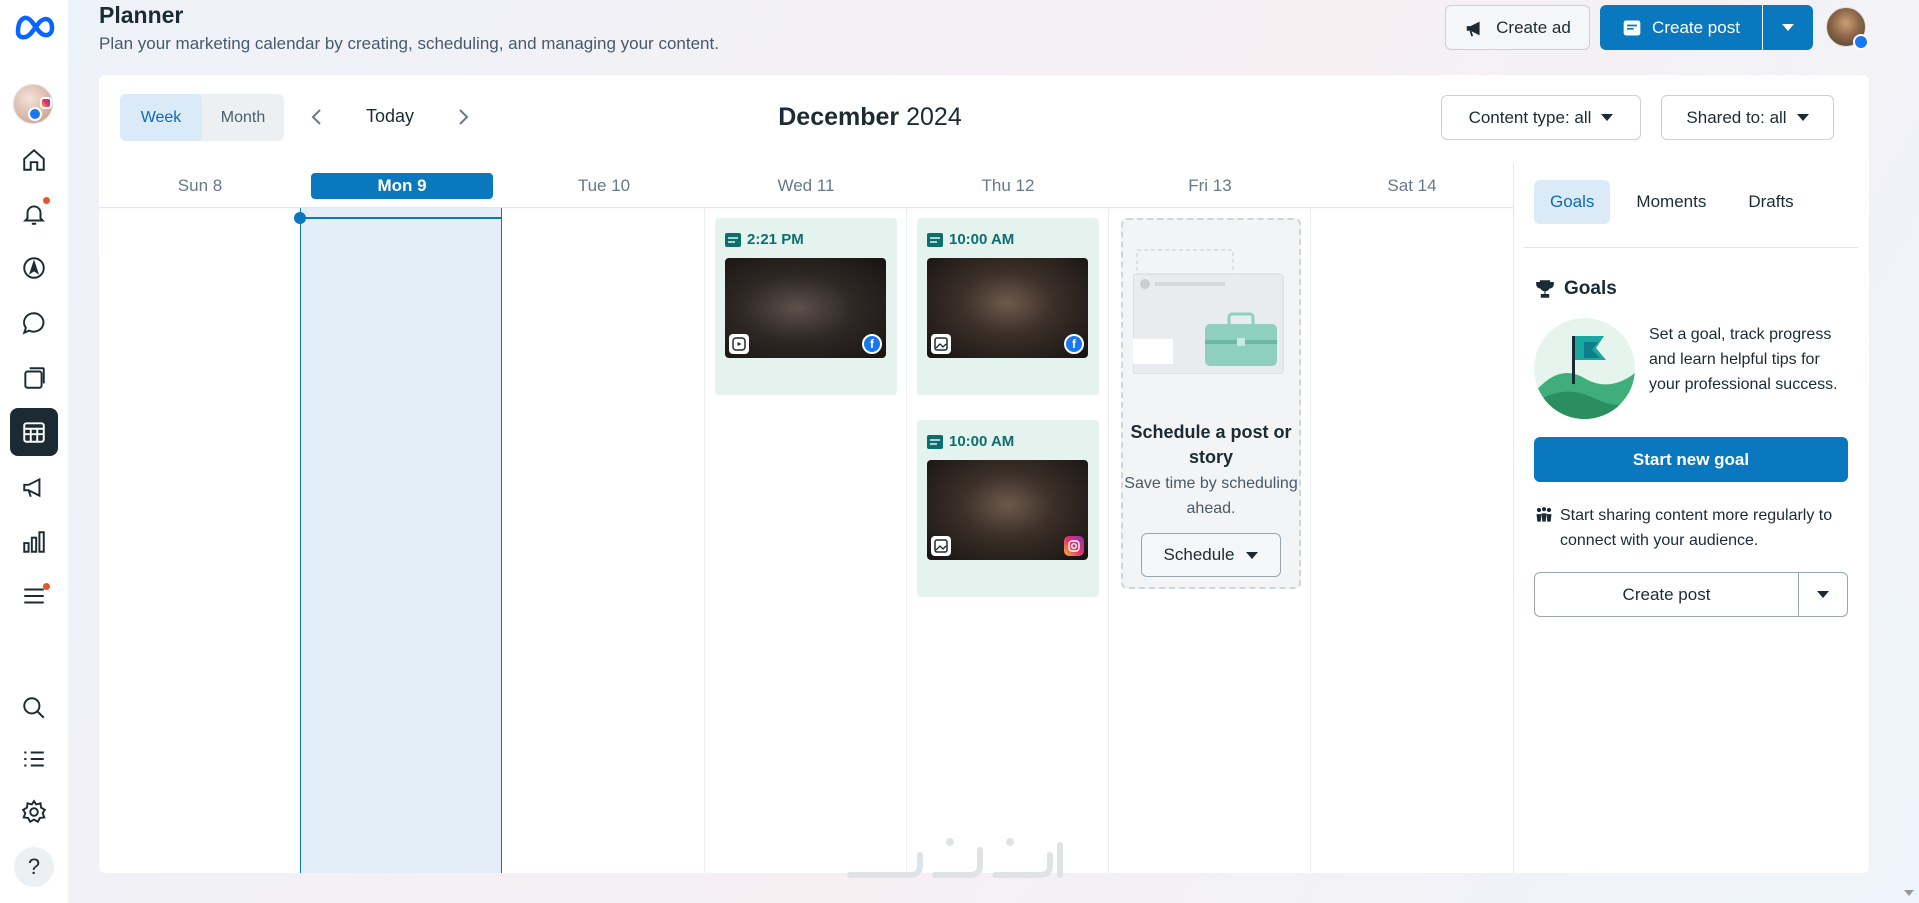 The image size is (1919, 903). I want to click on facebook-badge-icon, so click(1861, 42).